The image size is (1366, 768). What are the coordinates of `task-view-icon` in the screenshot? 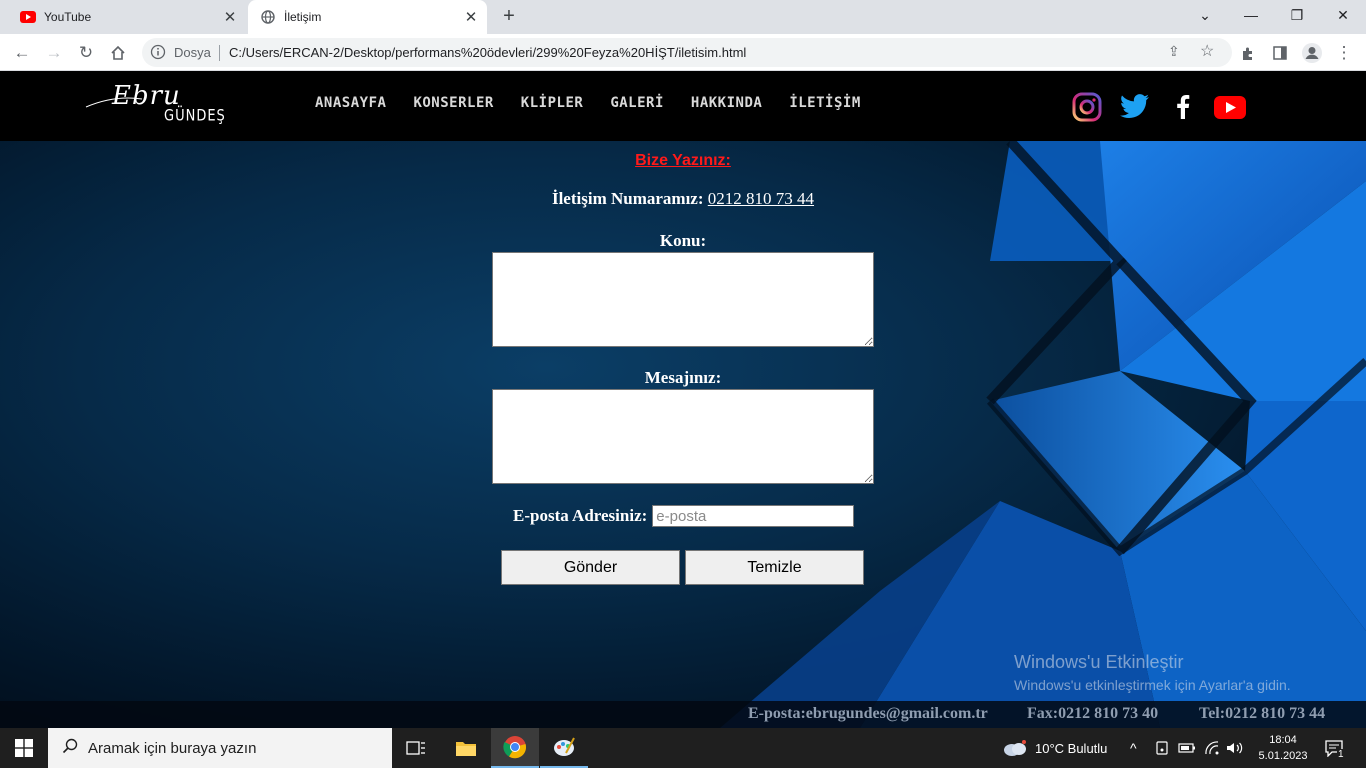 It's located at (416, 748).